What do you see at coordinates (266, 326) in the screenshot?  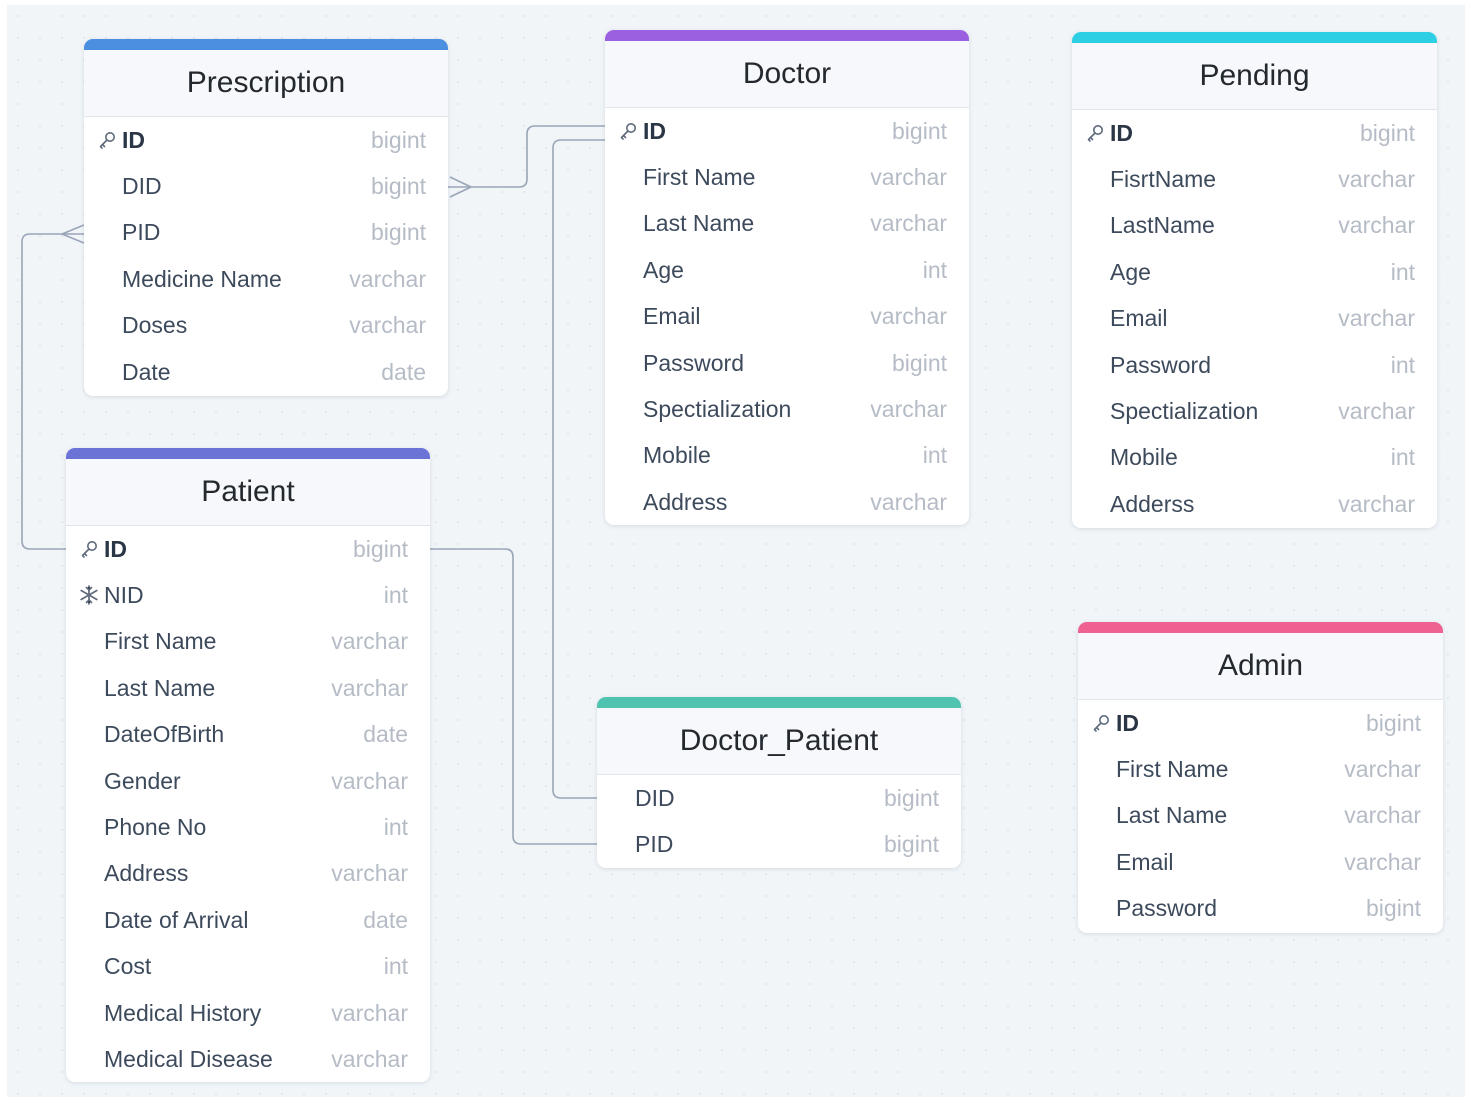 I see `field-row-doses: Doses varchar` at bounding box center [266, 326].